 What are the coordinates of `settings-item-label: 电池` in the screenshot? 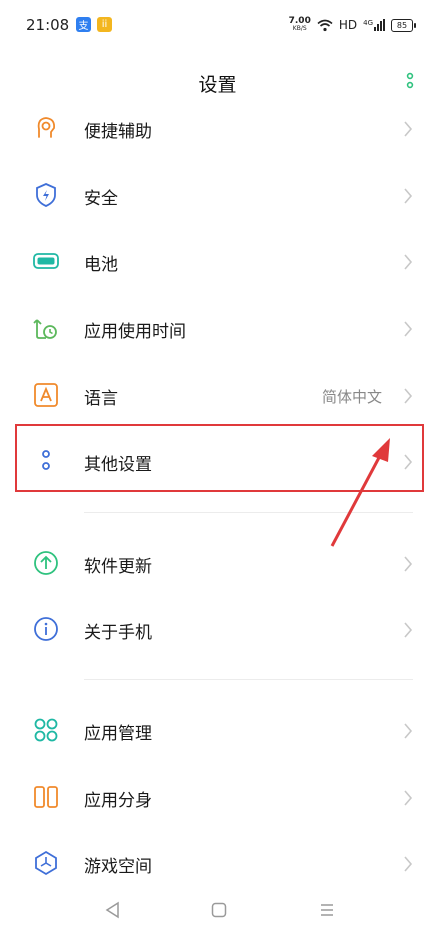 It's located at (101, 265).